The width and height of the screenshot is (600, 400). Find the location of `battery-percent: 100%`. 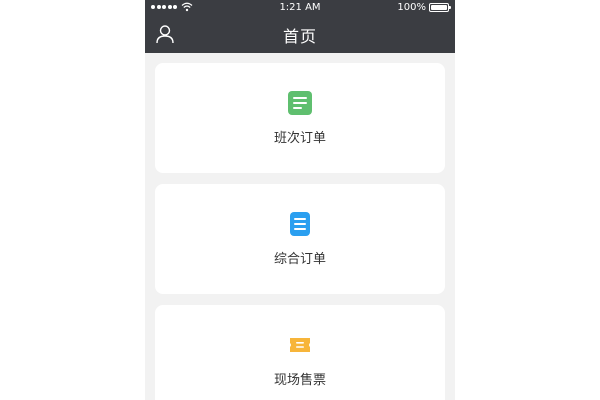

battery-percent: 100% is located at coordinates (411, 7).